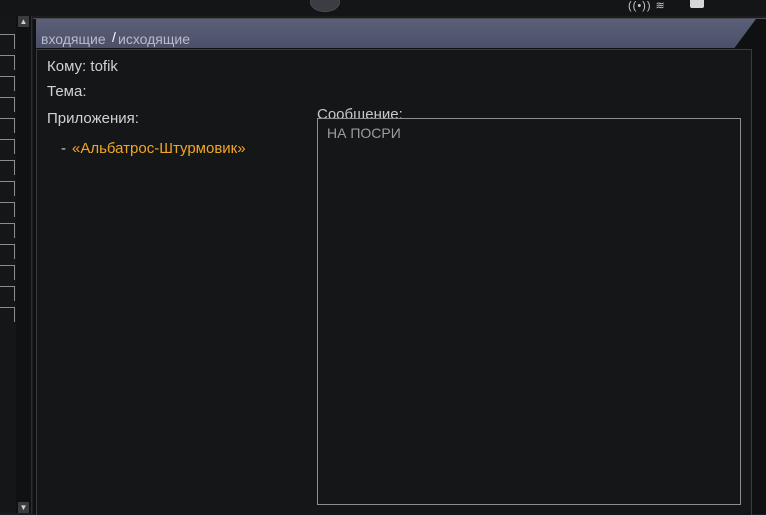 The height and width of the screenshot is (515, 766). Describe the element at coordinates (325, 6) in the screenshot. I see `circle-knob-icon` at that location.